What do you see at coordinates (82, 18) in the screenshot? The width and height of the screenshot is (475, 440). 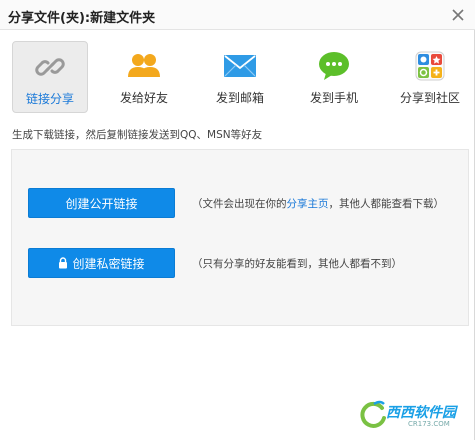 I see `dialog-title: 分享文件(夹):新建文件夹` at bounding box center [82, 18].